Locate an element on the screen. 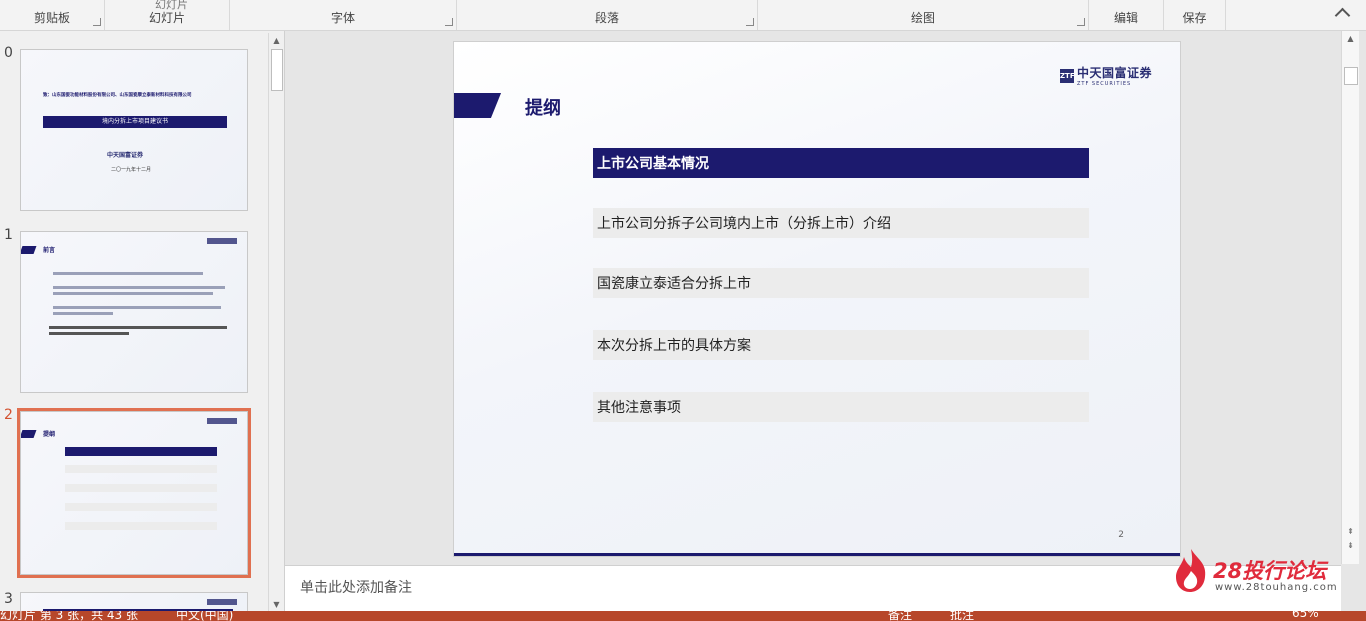 The height and width of the screenshot is (621, 1366). zoom-level: 65% is located at coordinates (1305, 615).